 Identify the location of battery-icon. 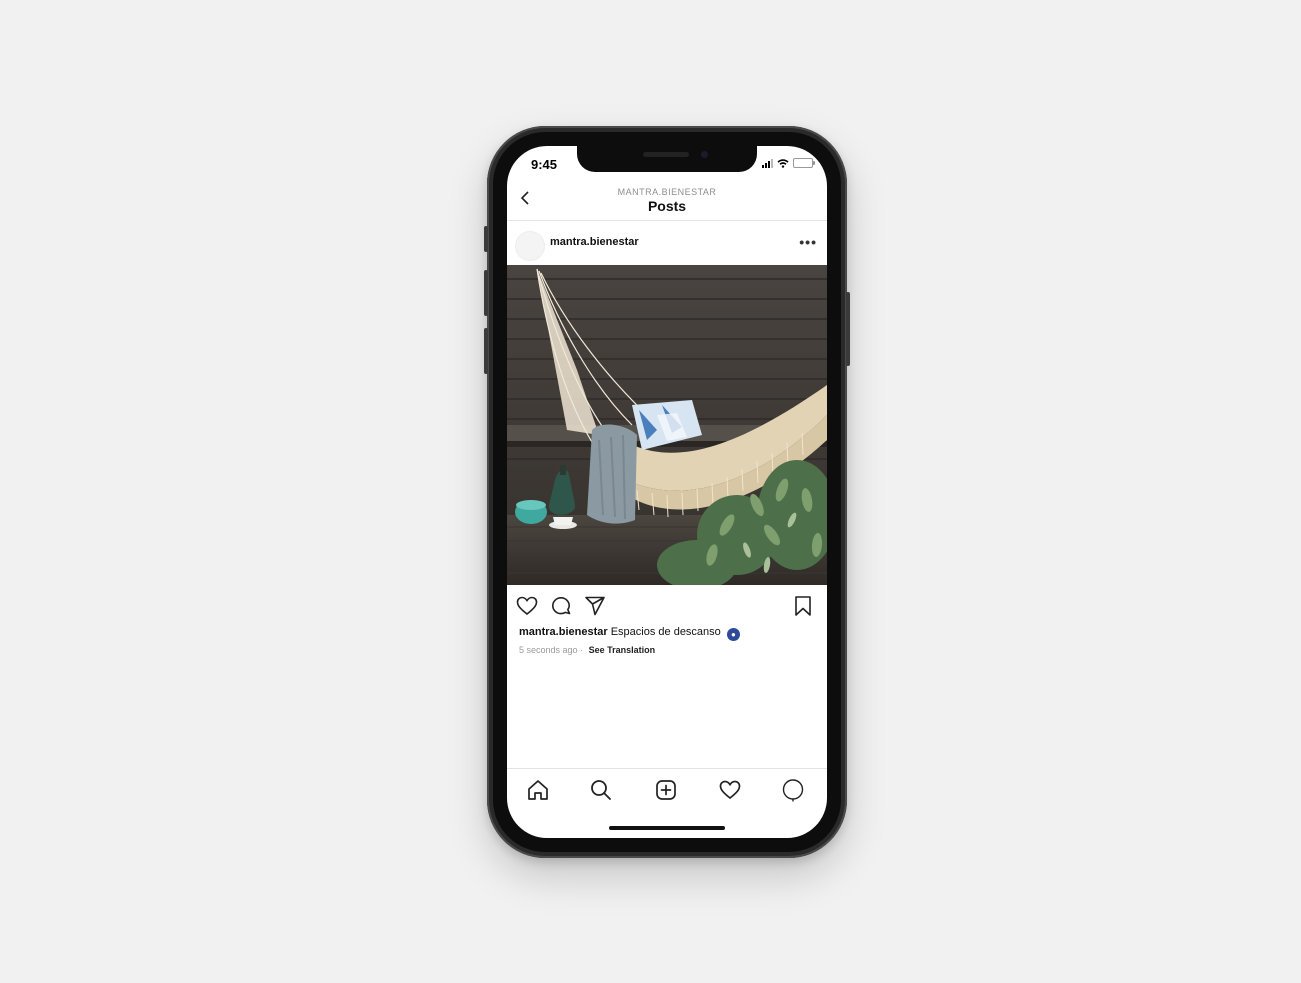
(804, 163).